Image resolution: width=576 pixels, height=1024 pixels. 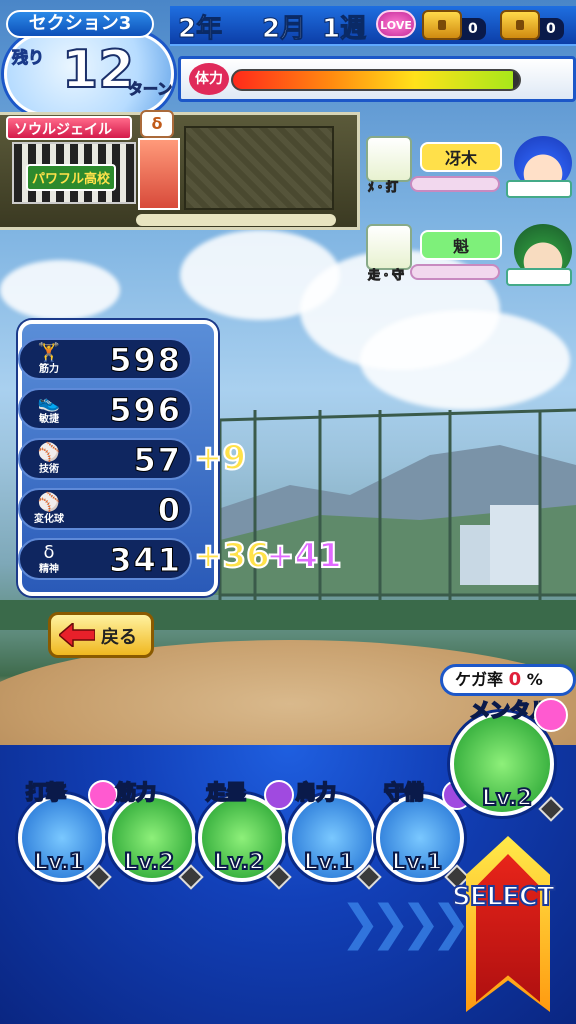 I want to click on stat-row: δ 精神 341, so click(x=105, y=559).